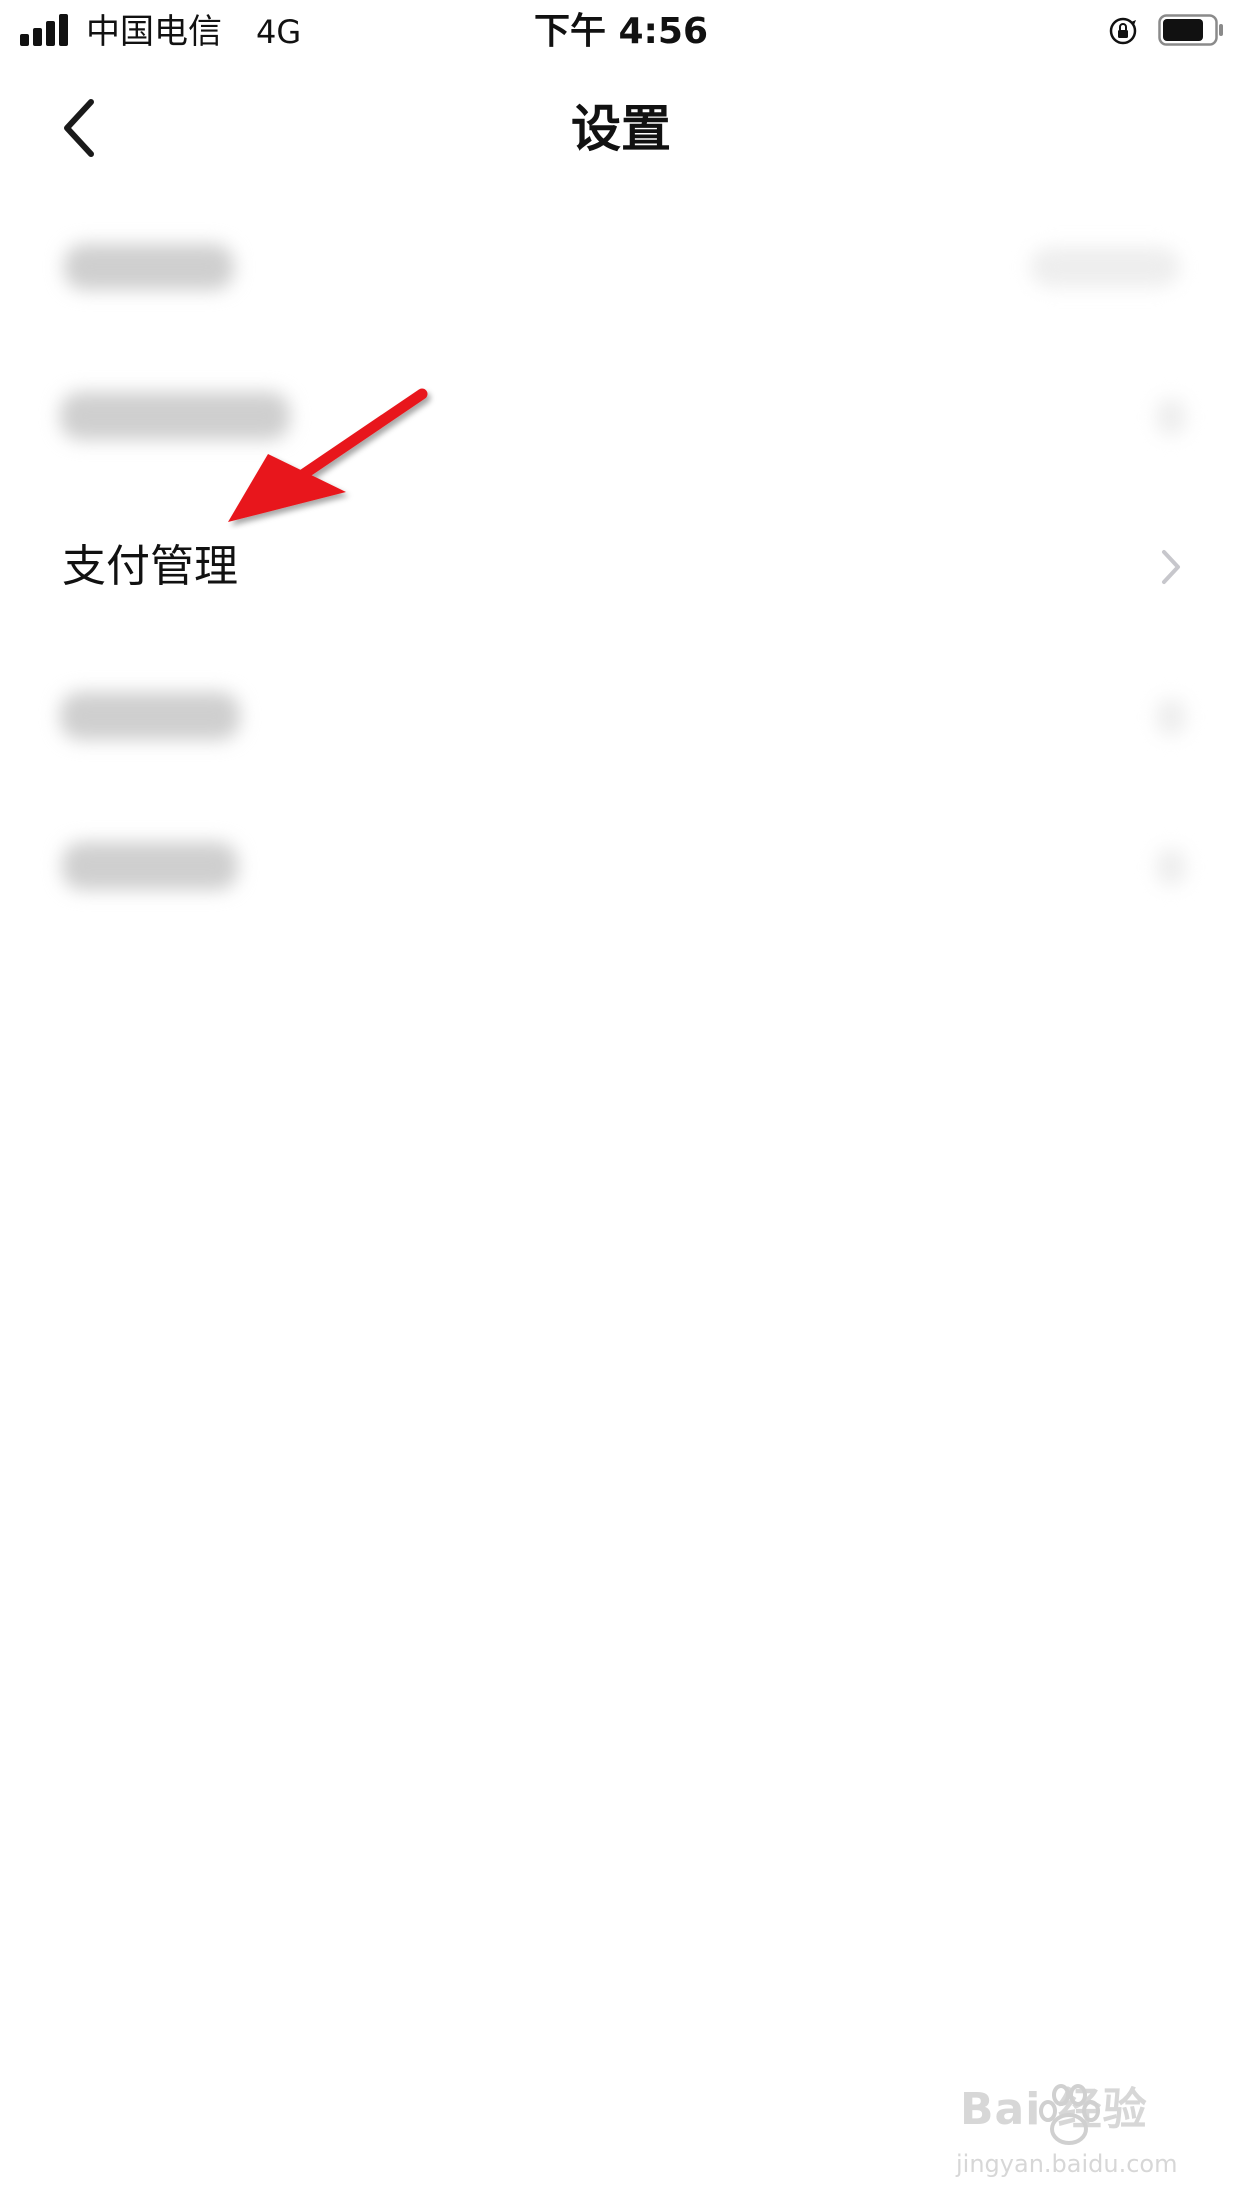 The width and height of the screenshot is (1242, 2208). I want to click on page-title: 设置, so click(621, 129).